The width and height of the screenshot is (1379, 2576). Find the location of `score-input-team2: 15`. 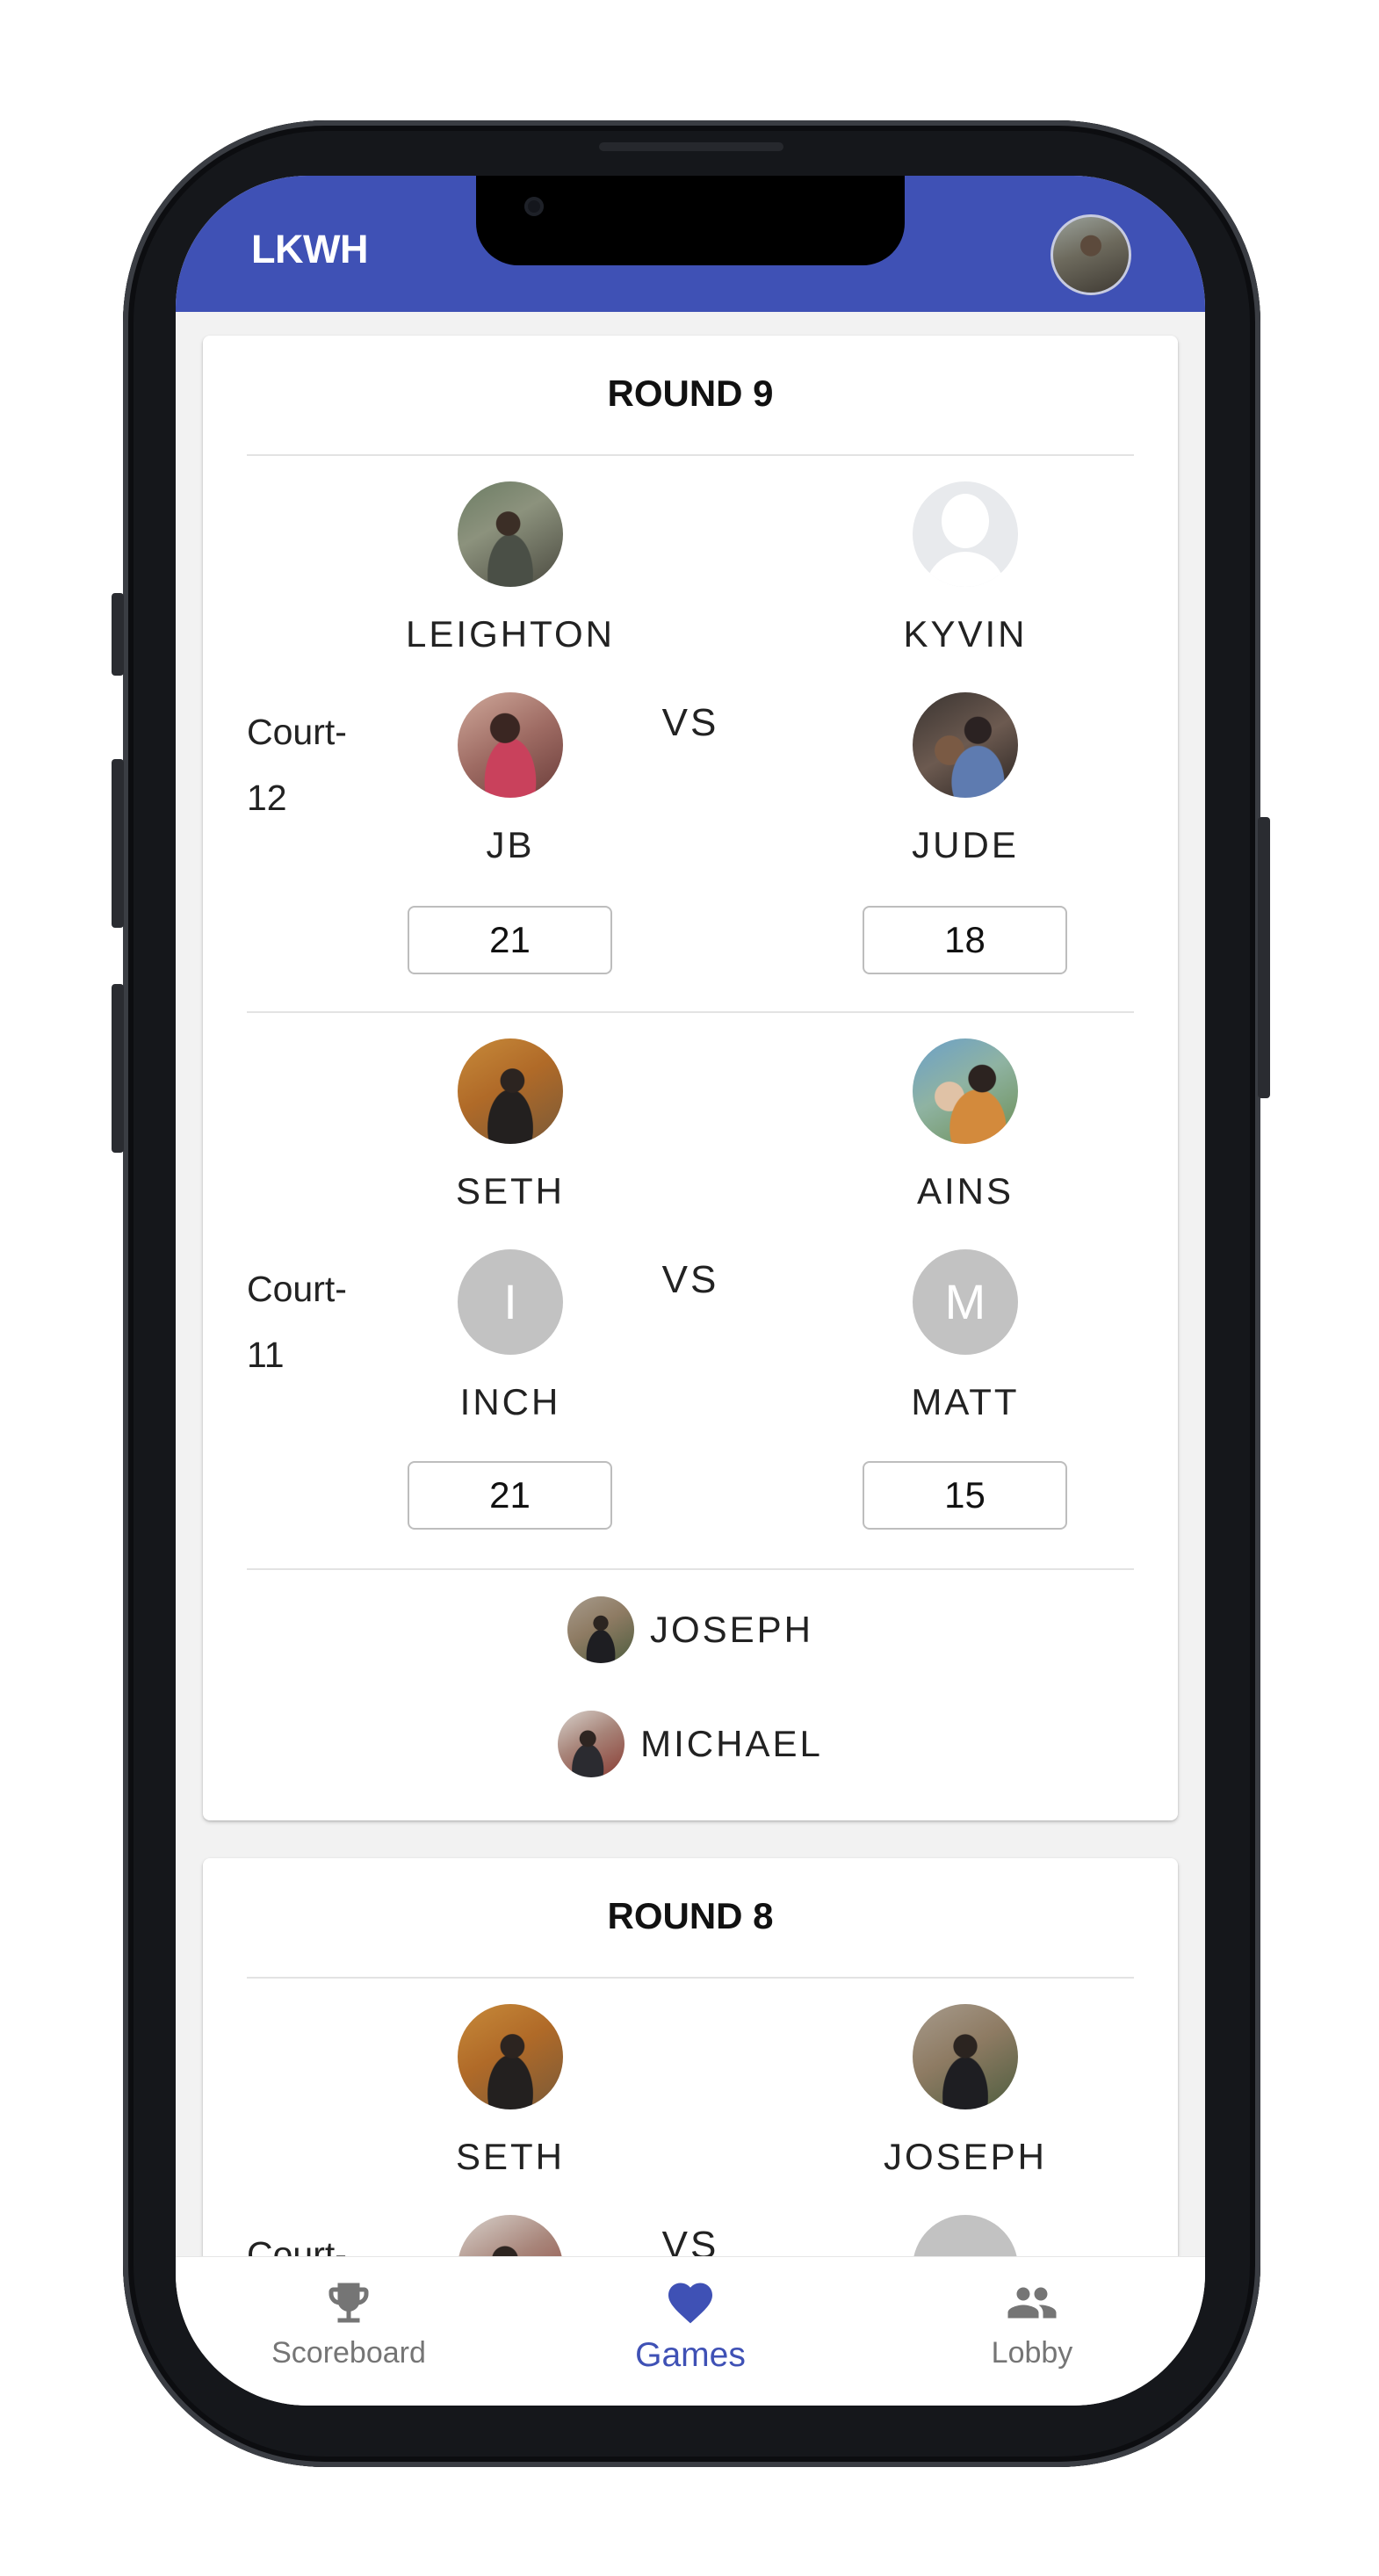

score-input-team2: 15 is located at coordinates (965, 1495).